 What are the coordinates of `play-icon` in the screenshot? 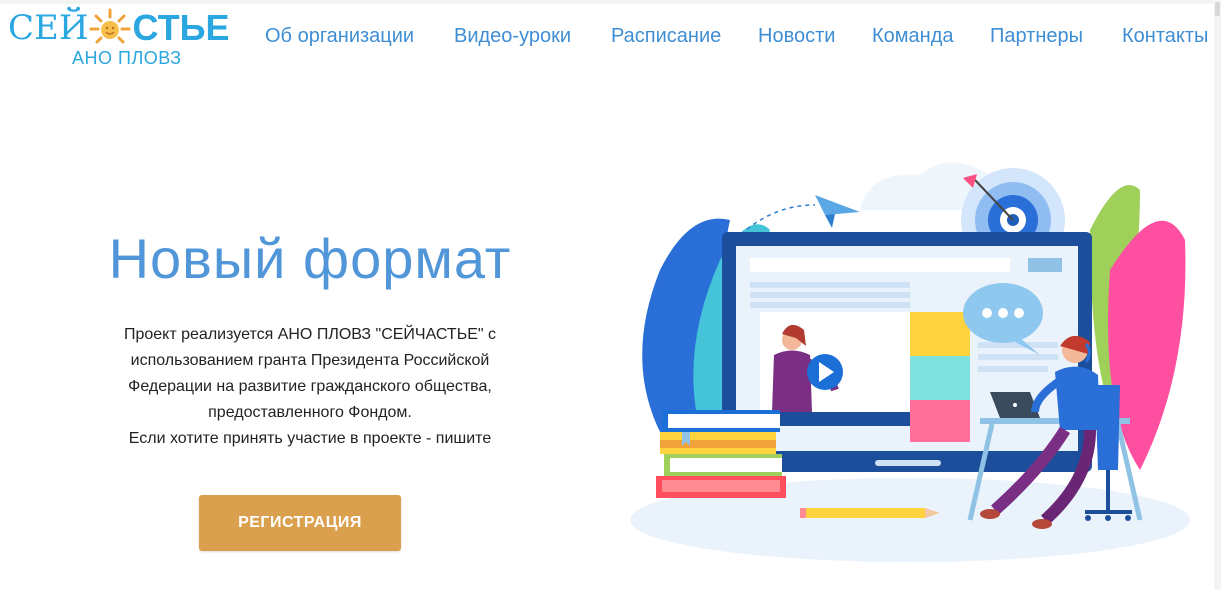 It's located at (825, 372).